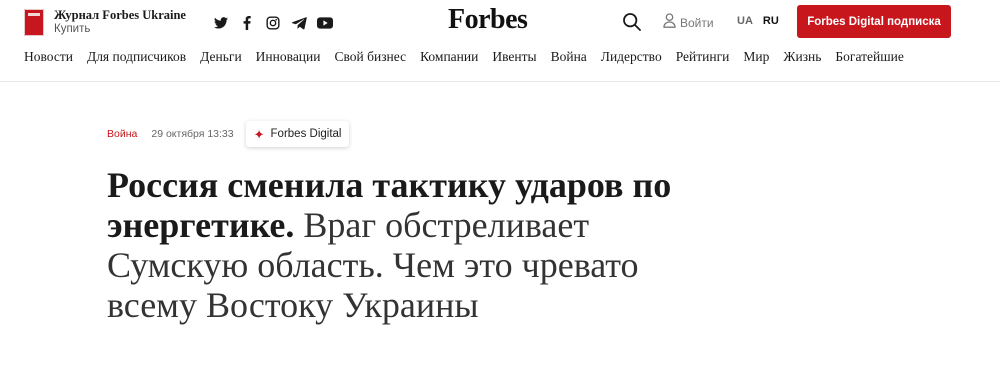  I want to click on magazine-cover-image, so click(34, 22).